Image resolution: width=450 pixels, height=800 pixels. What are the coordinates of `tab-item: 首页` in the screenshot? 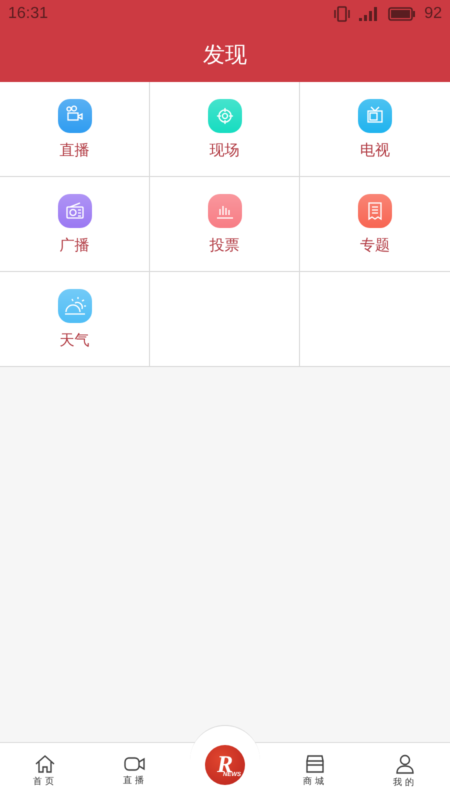 It's located at (45, 771).